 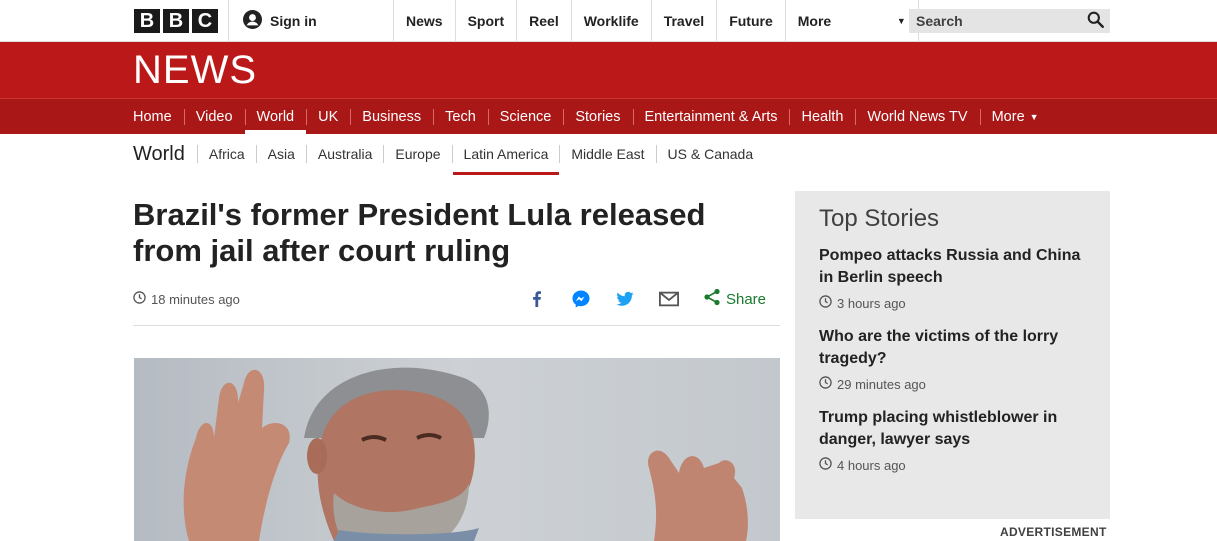 I want to click on account-icon, so click(x=252, y=21).